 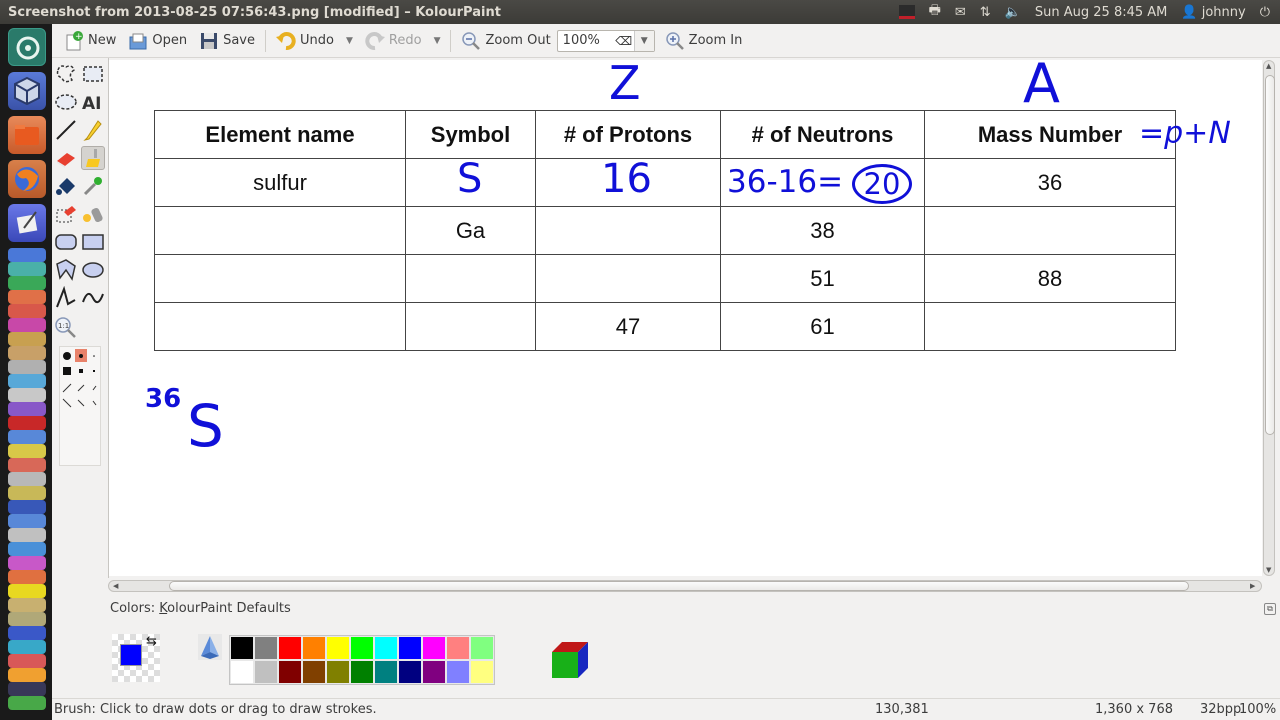 I want to click on vertical-scrollbar: ▲ ▼, so click(x=1269, y=319).